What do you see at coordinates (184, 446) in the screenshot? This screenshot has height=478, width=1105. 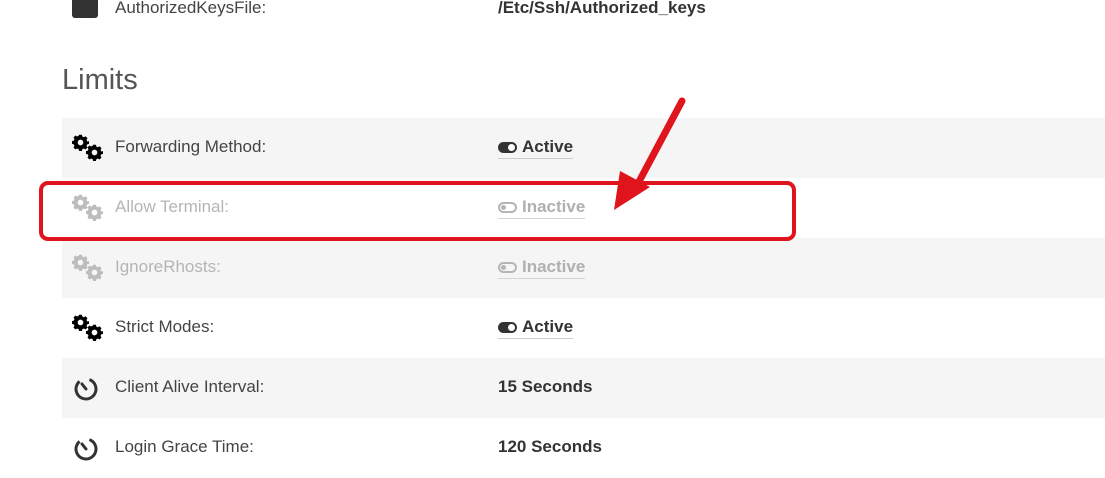 I see `setting-label: Login Grace Time:` at bounding box center [184, 446].